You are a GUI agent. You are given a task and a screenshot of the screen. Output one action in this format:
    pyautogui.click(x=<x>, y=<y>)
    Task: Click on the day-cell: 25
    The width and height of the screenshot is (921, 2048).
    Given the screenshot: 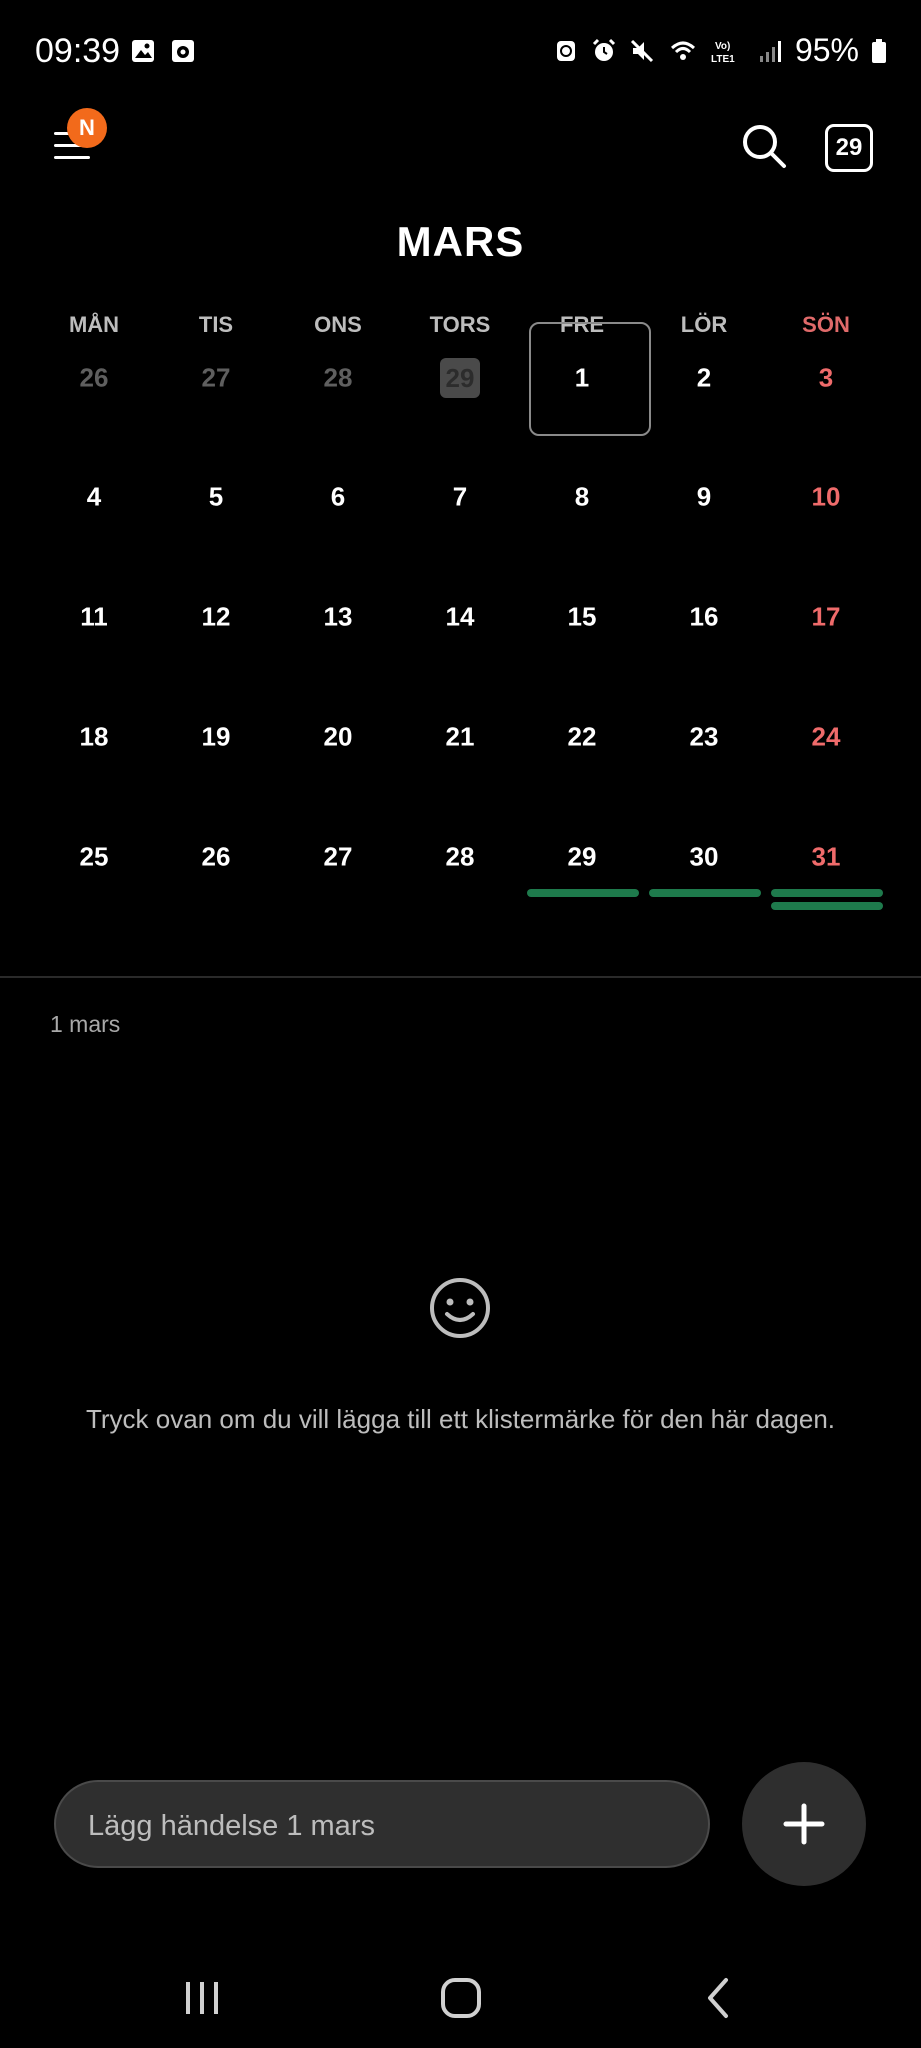 What is the action you would take?
    pyautogui.click(x=94, y=867)
    